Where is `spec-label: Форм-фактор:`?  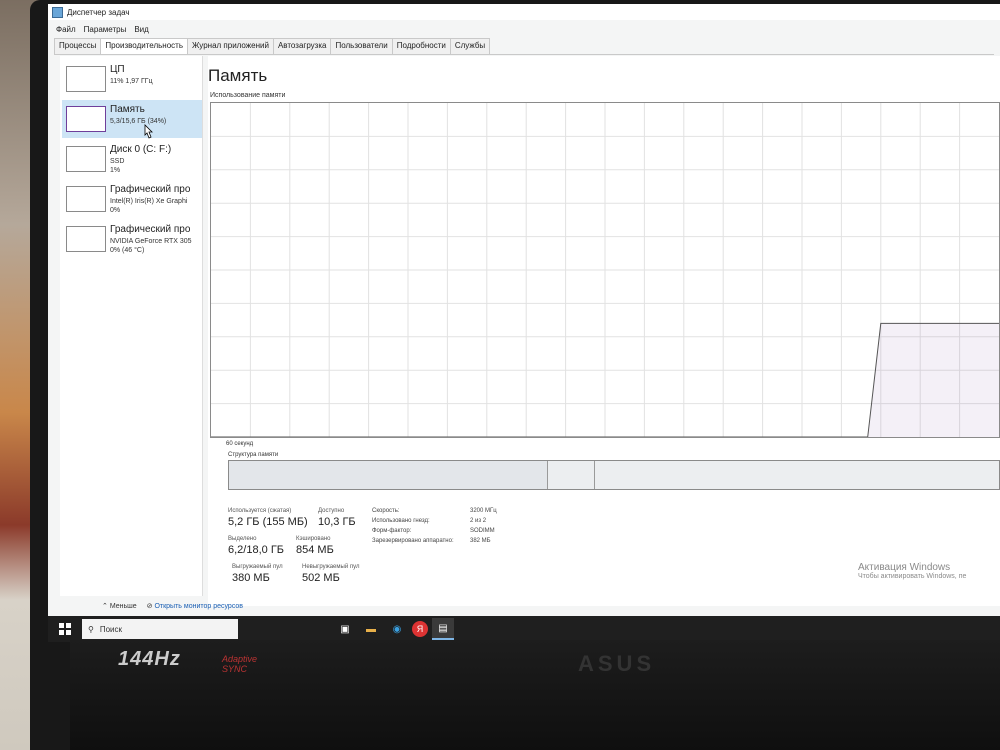 spec-label: Форм-фактор: is located at coordinates (392, 531).